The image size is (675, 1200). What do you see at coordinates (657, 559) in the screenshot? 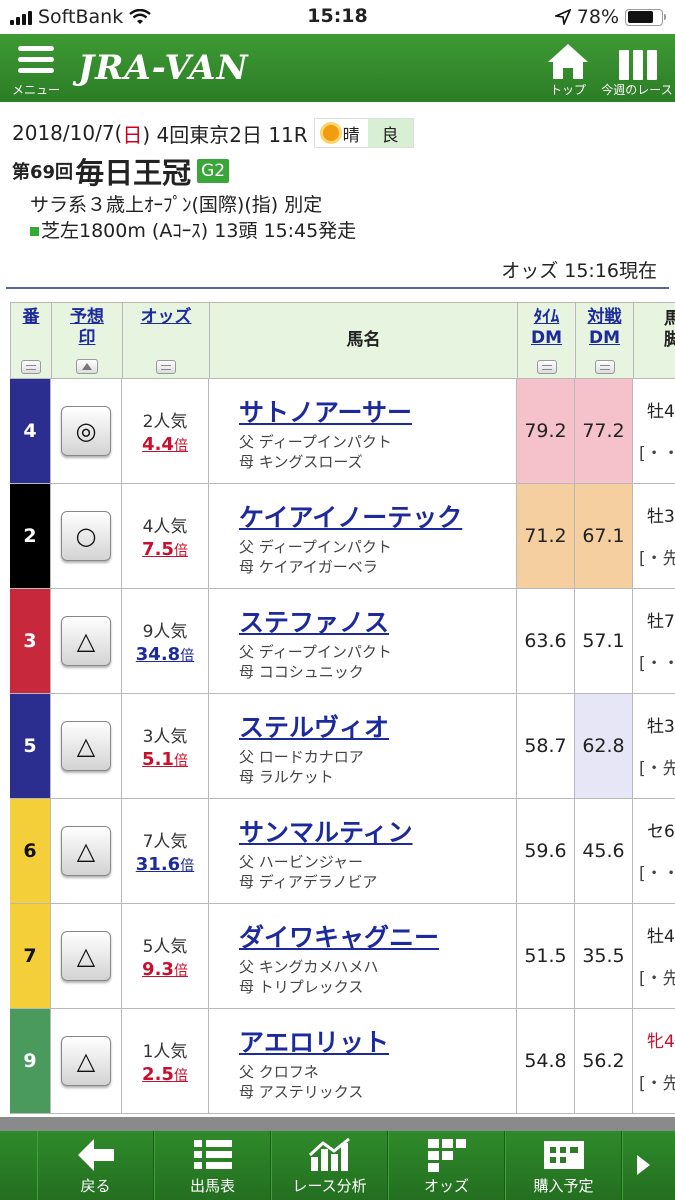
I see `running-style: [・先` at bounding box center [657, 559].